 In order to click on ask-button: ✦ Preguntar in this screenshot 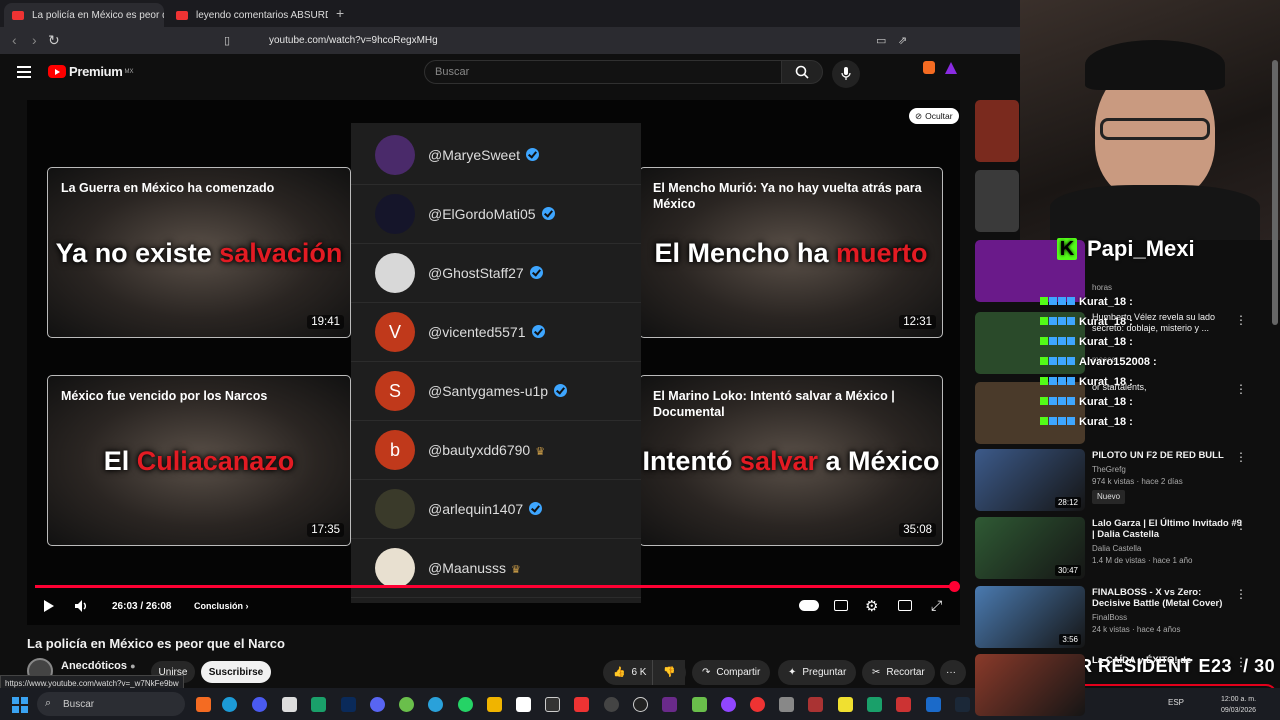, I will do `click(817, 672)`.